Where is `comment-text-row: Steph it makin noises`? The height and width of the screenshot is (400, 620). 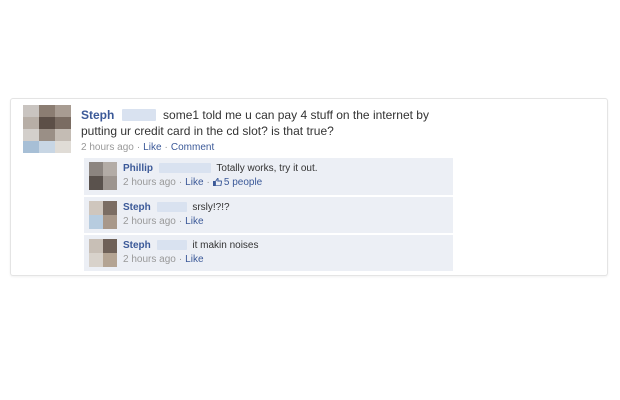 comment-text-row: Steph it makin noises is located at coordinates (190, 245).